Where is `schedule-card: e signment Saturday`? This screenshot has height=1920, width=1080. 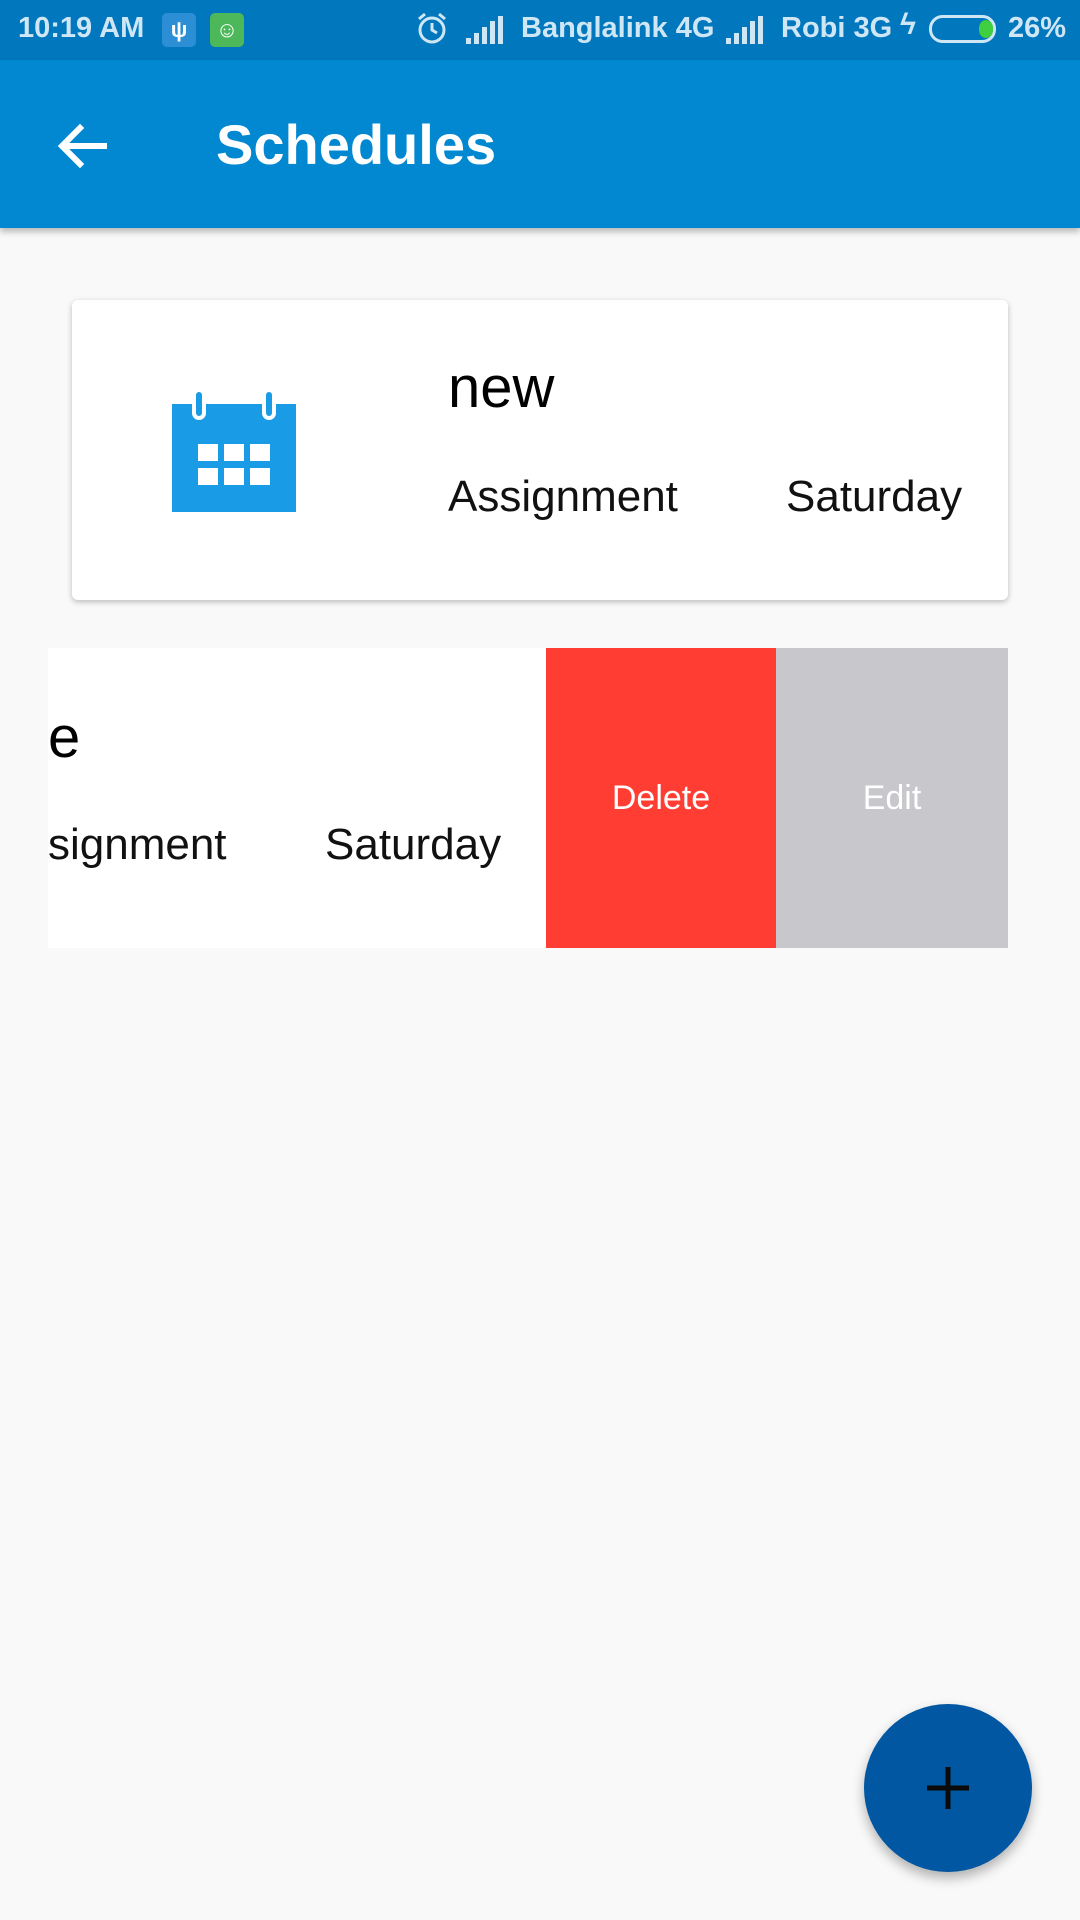 schedule-card: e signment Saturday is located at coordinates (297, 798).